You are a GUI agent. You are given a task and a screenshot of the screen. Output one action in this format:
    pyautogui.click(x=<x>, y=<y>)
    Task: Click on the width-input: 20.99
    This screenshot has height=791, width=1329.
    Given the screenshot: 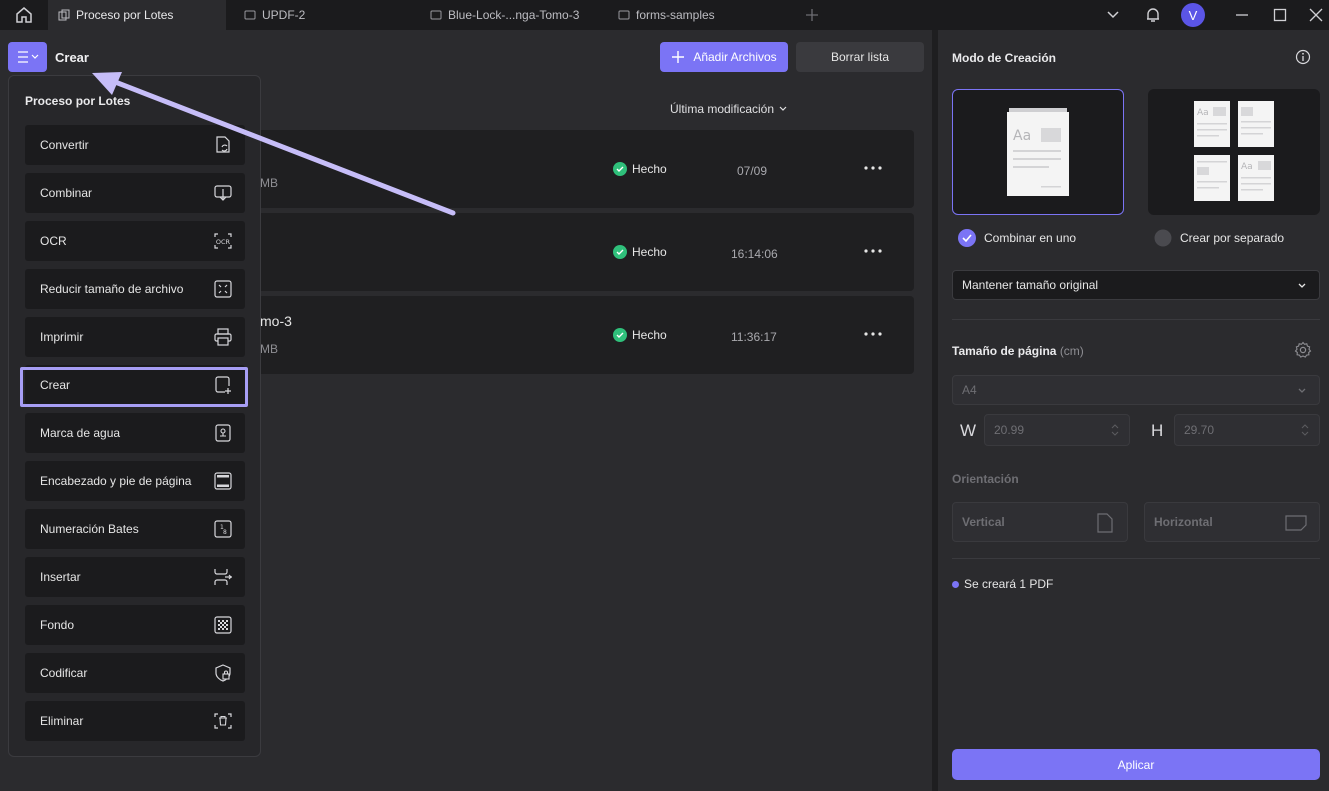 What is the action you would take?
    pyautogui.click(x=1057, y=430)
    